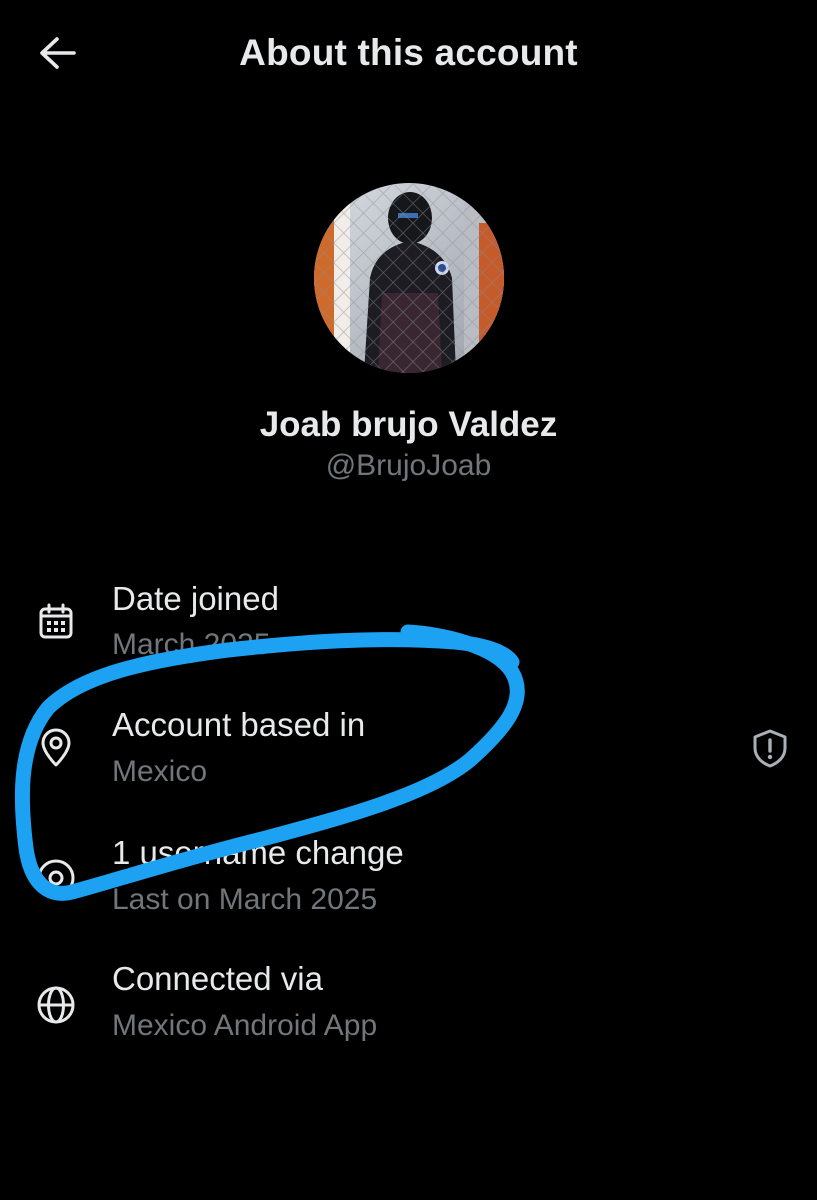 This screenshot has height=1200, width=817. What do you see at coordinates (191, 644) in the screenshot?
I see `date-joined-value: March 2025` at bounding box center [191, 644].